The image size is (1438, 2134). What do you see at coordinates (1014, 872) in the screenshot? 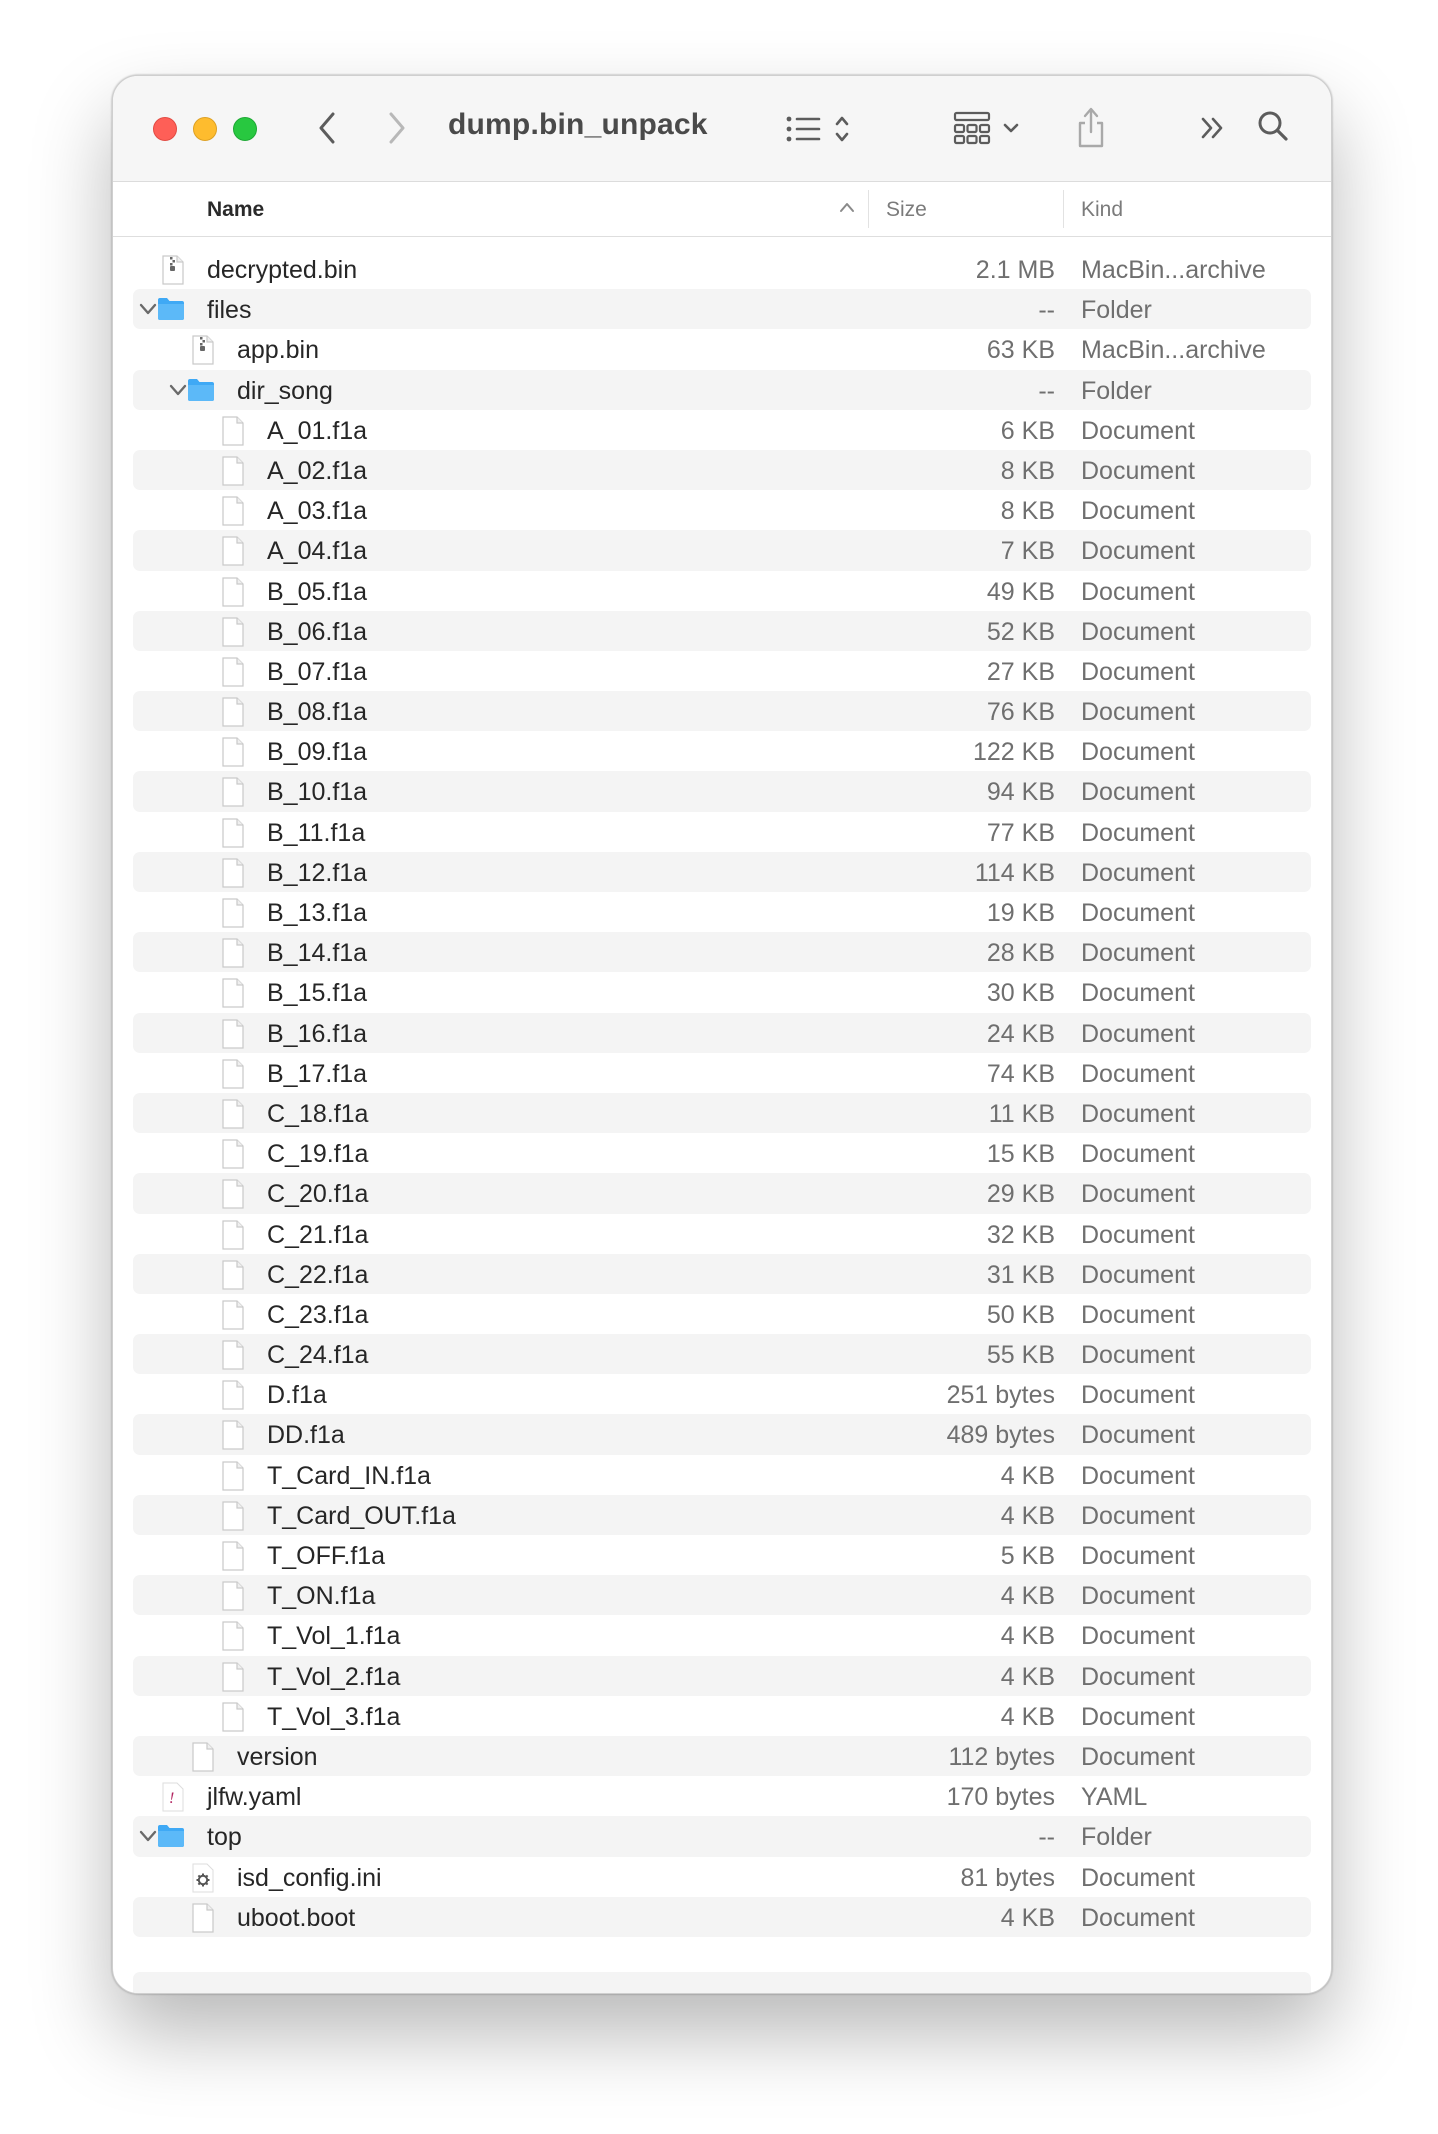
I see `file-size: 114 KB` at bounding box center [1014, 872].